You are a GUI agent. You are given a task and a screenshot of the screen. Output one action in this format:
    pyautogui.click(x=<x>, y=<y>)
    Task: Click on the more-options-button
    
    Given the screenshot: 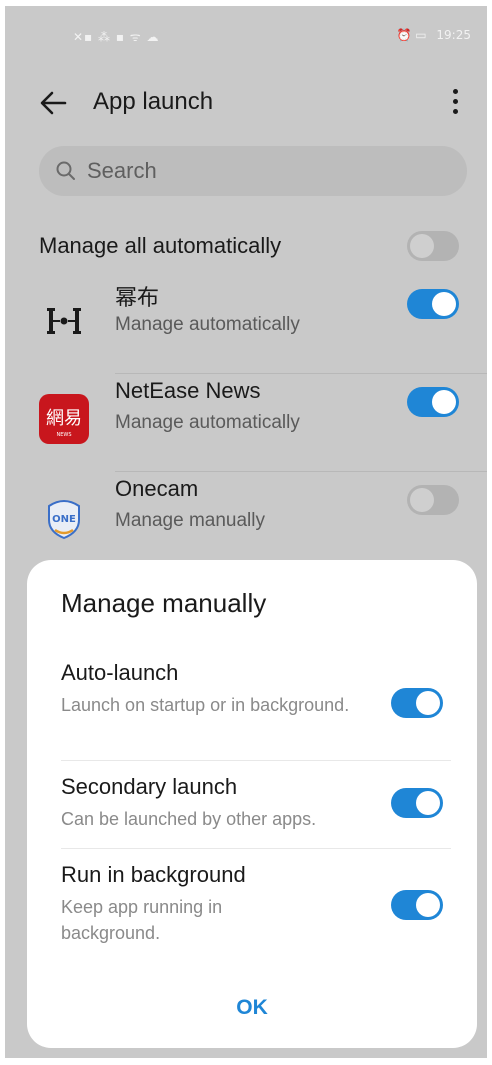 What is the action you would take?
    pyautogui.click(x=455, y=103)
    